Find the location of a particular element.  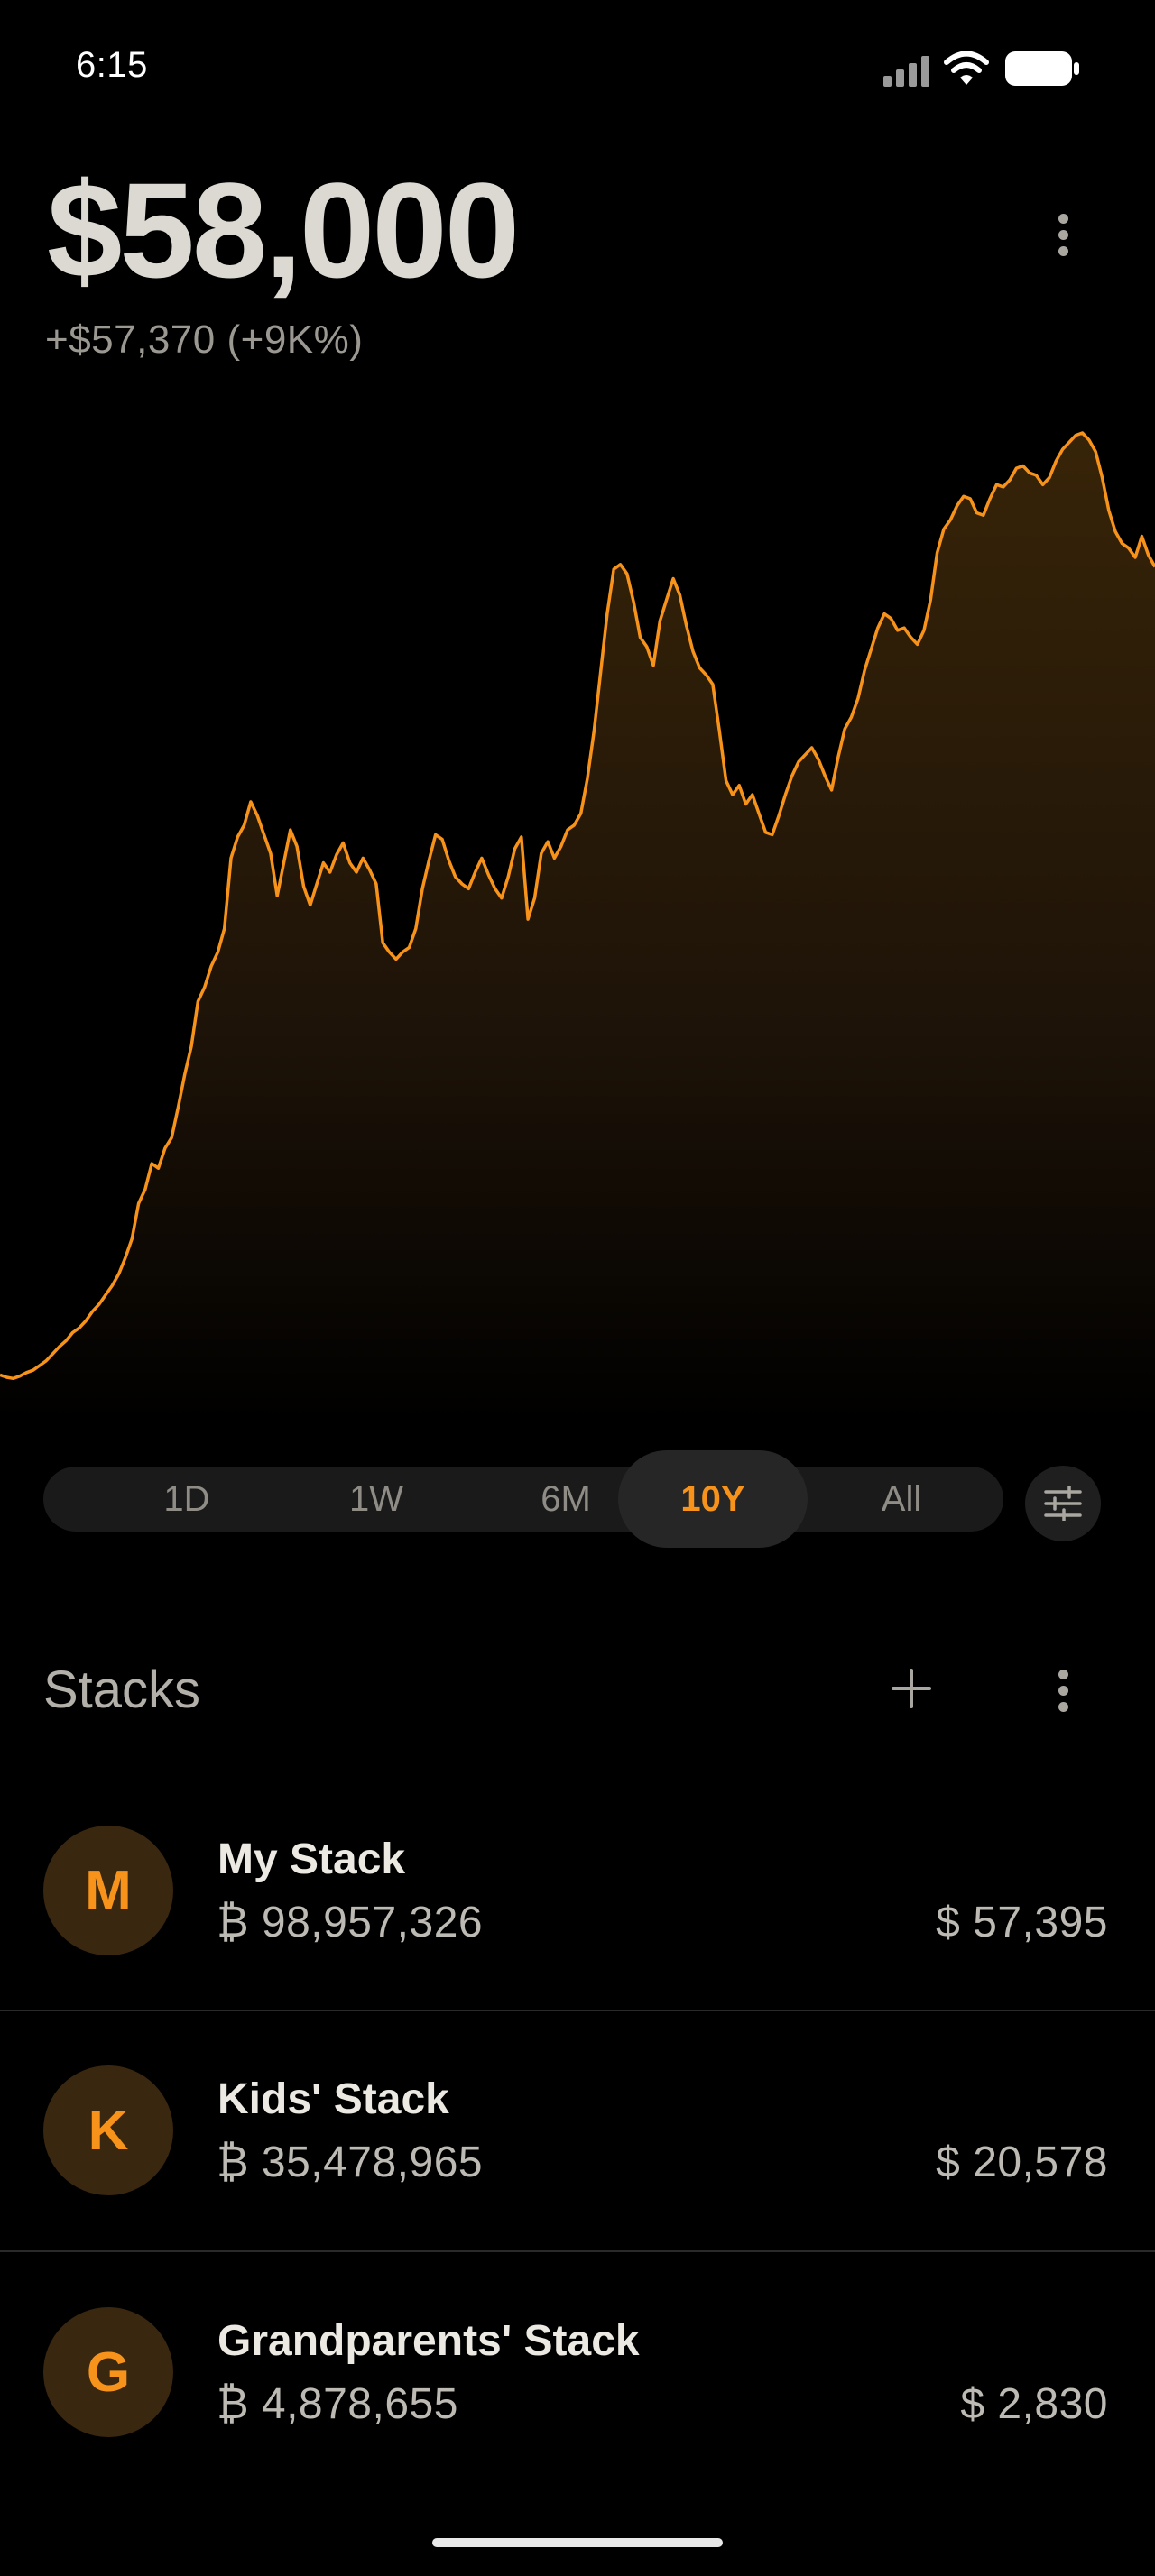

portfolio-change: +$57,370 (+9K%) is located at coordinates (204, 339).